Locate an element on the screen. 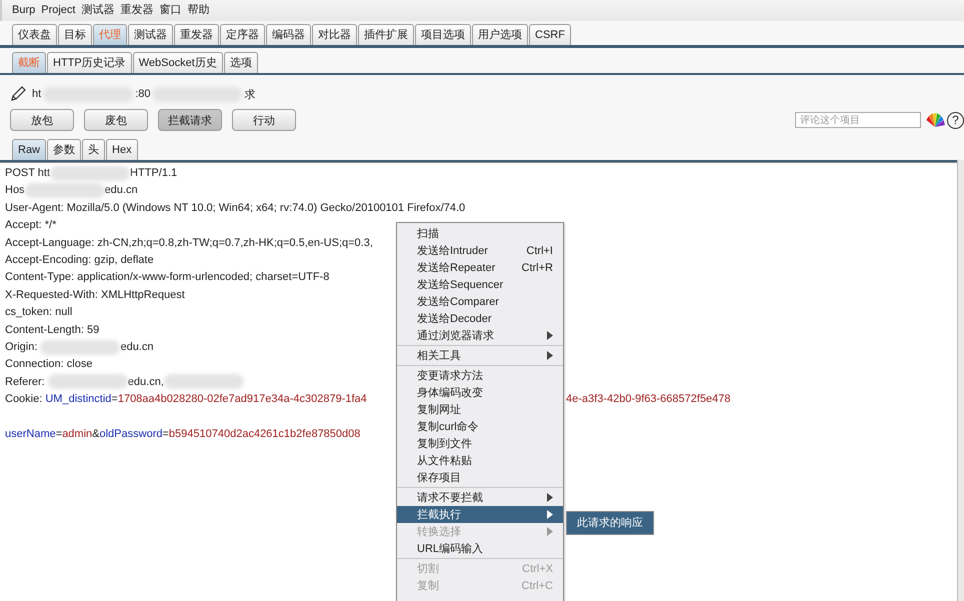 Image resolution: width=964 pixels, height=601 pixels. menu-item: 重发器 is located at coordinates (137, 10).